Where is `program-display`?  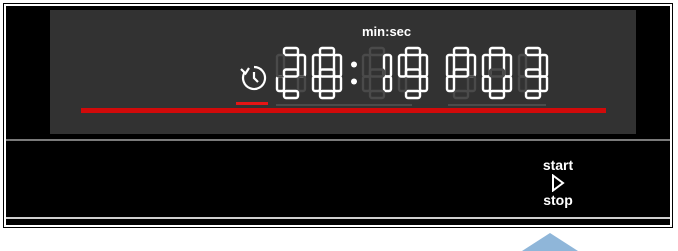 program-display is located at coordinates (497, 73).